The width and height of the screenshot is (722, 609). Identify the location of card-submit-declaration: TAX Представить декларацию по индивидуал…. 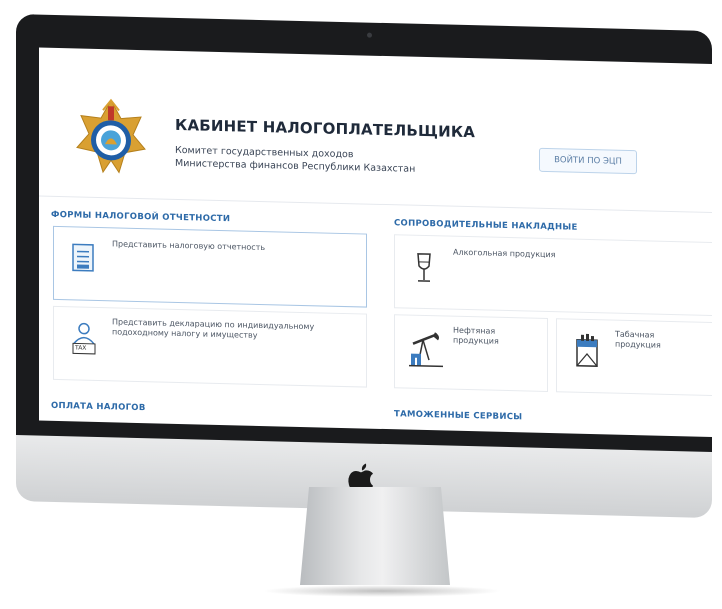
(210, 346).